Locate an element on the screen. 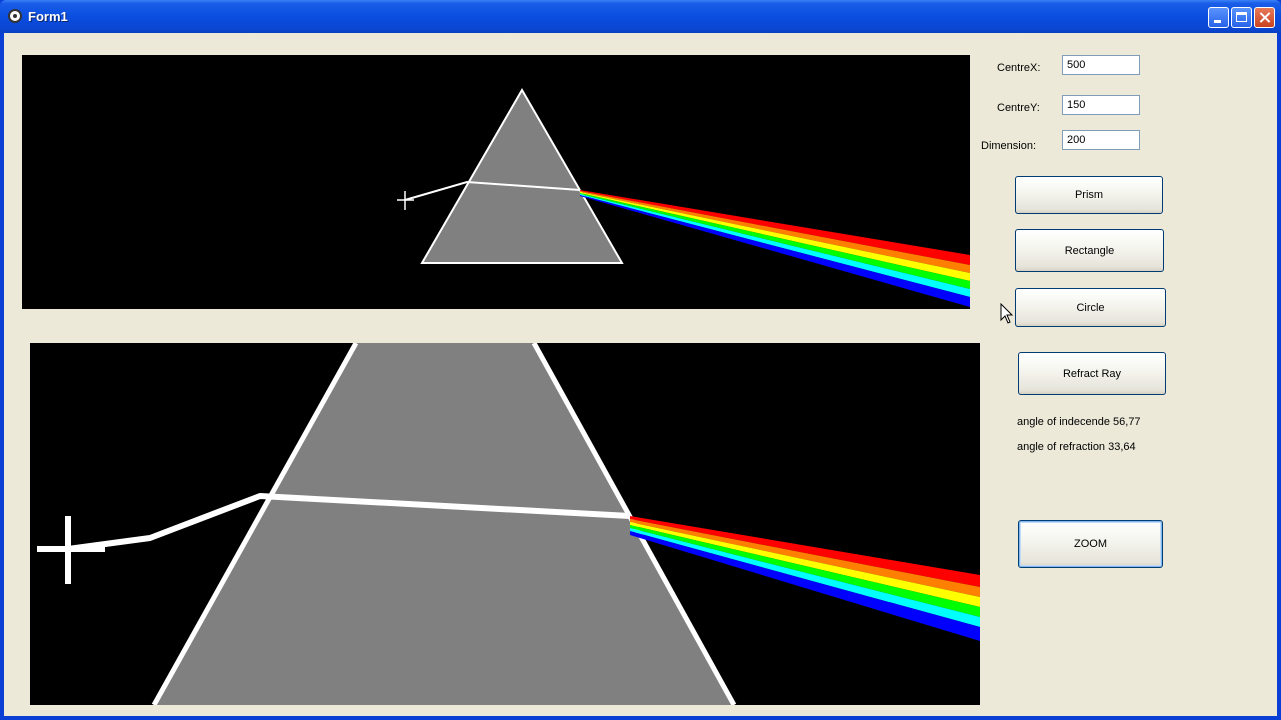 The width and height of the screenshot is (1281, 720). app-icon is located at coordinates (15, 16).